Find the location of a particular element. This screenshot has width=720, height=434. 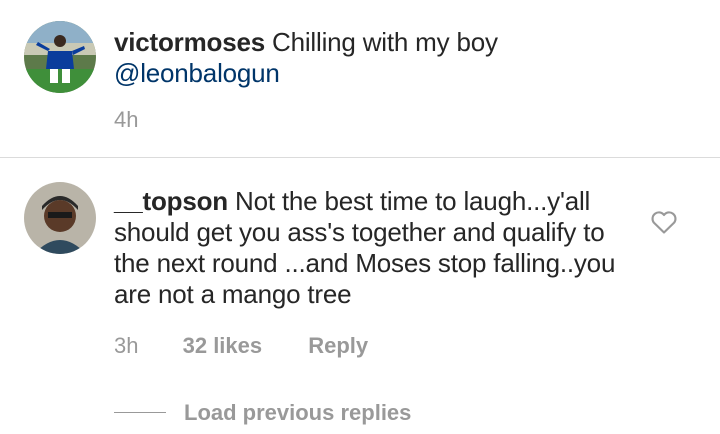

post-username: victormoses is located at coordinates (189, 42).